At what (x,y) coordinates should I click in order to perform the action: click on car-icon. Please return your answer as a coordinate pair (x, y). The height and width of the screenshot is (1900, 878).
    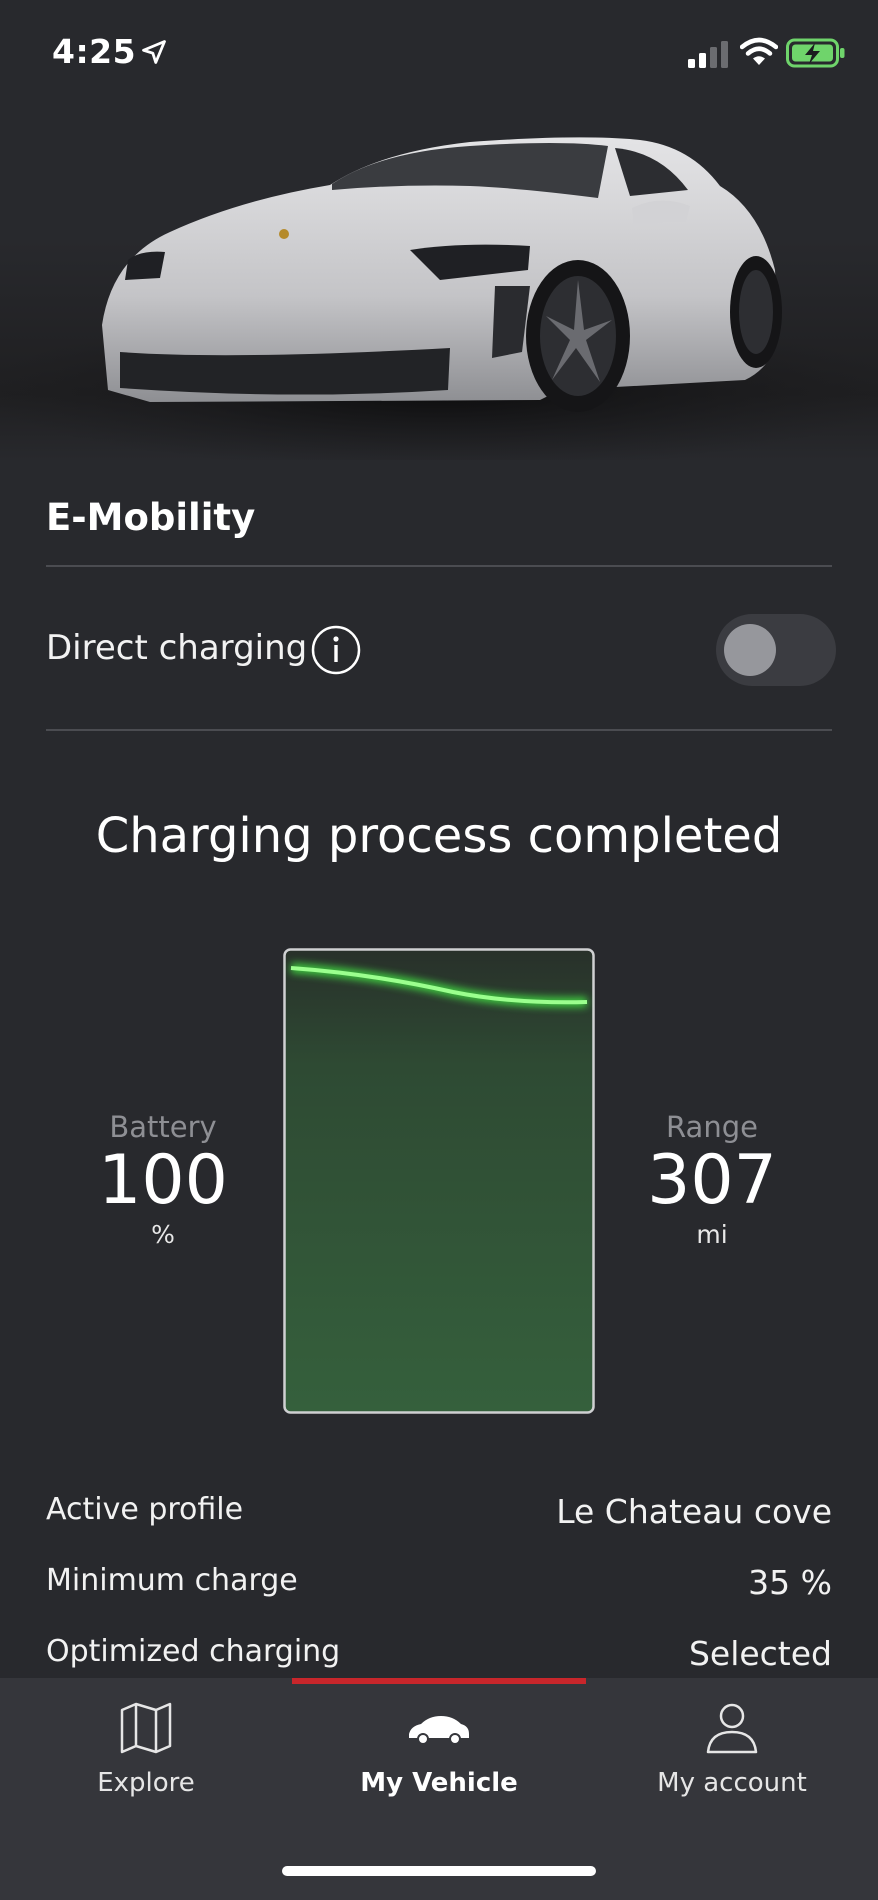
    Looking at the image, I should click on (439, 1730).